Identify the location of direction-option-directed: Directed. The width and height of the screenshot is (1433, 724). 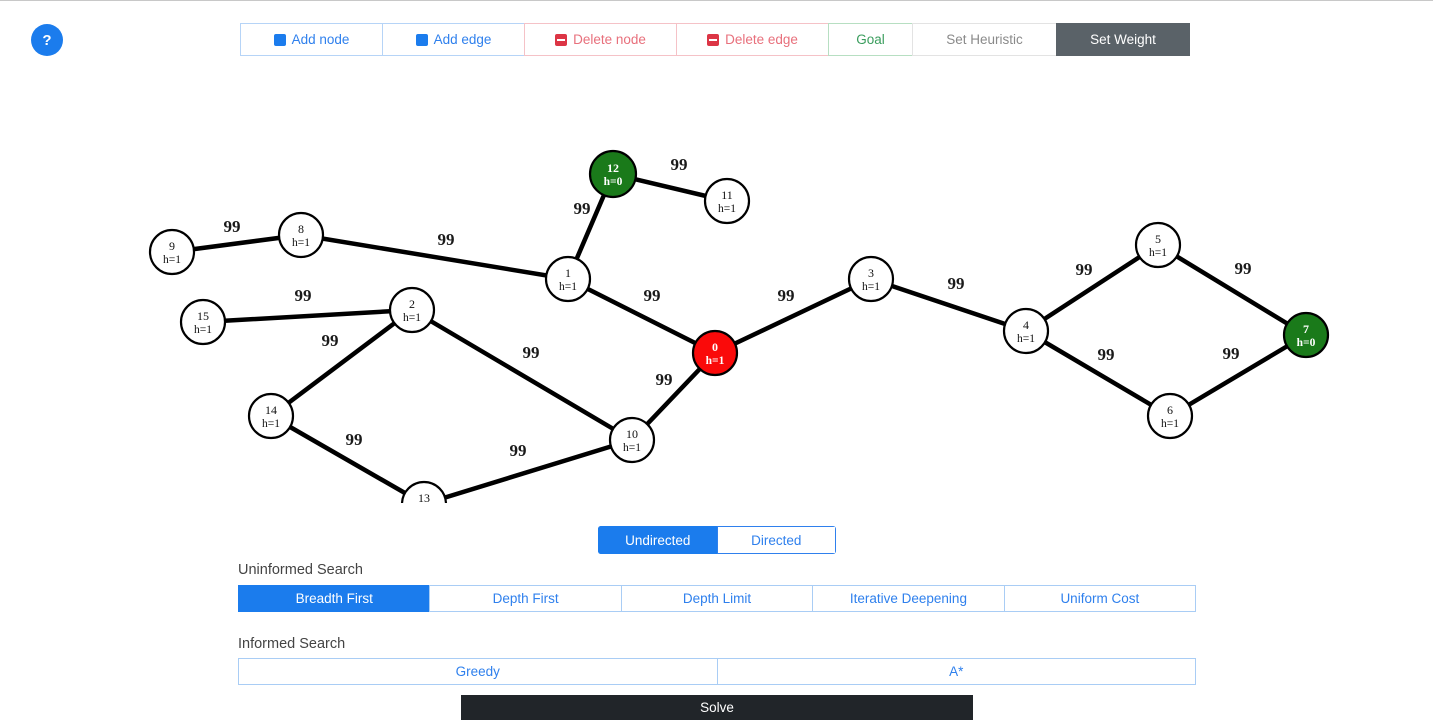
(776, 540).